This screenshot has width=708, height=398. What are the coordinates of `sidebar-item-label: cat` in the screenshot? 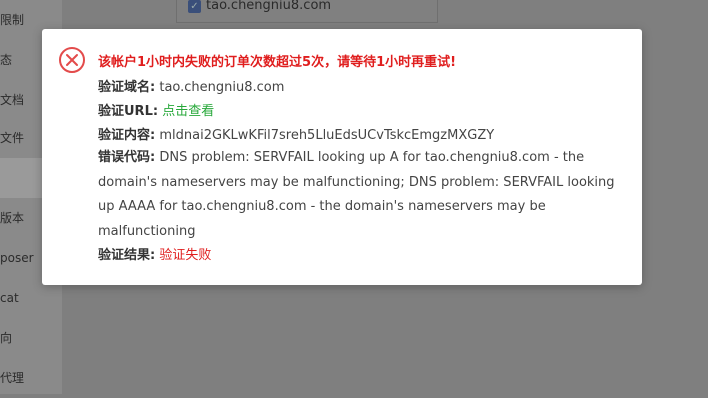 It's located at (9, 298).